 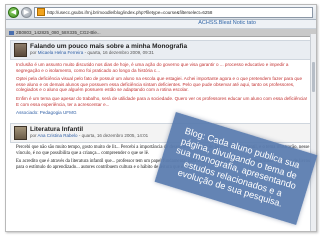 What do you see at coordinates (89, 129) in the screenshot?
I see `post-title: Literatura Infantil` at bounding box center [89, 129].